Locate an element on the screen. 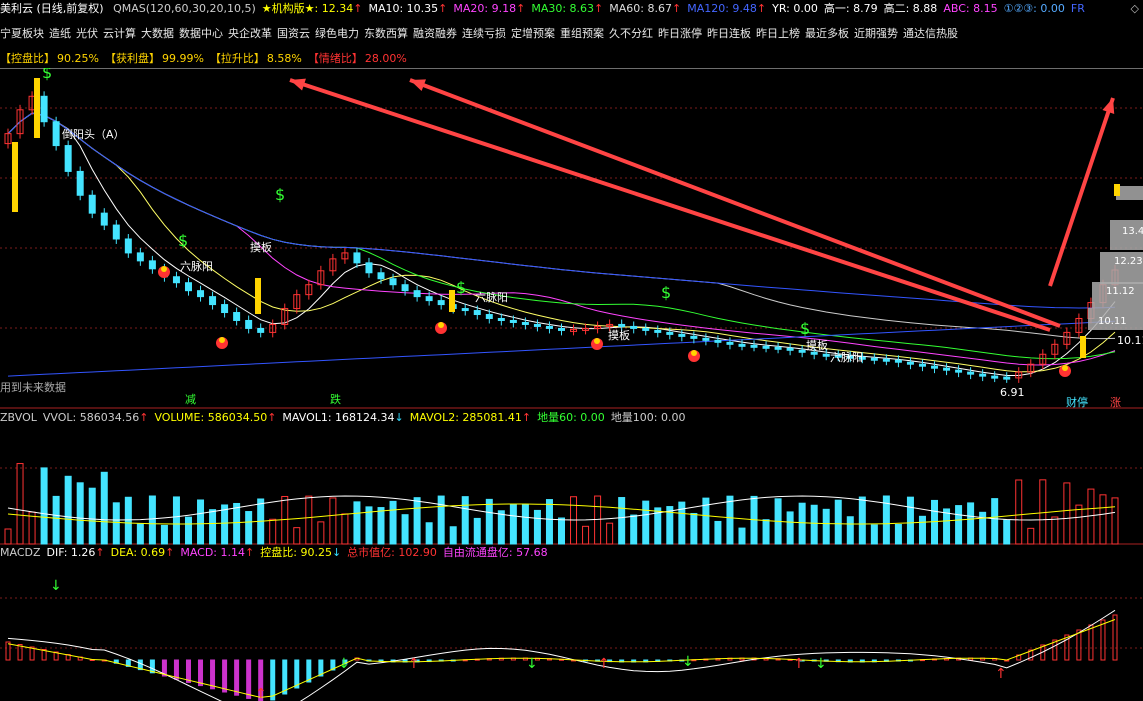 The height and width of the screenshot is (701, 1143). concept-tag: 定增预案 is located at coordinates (533, 33).